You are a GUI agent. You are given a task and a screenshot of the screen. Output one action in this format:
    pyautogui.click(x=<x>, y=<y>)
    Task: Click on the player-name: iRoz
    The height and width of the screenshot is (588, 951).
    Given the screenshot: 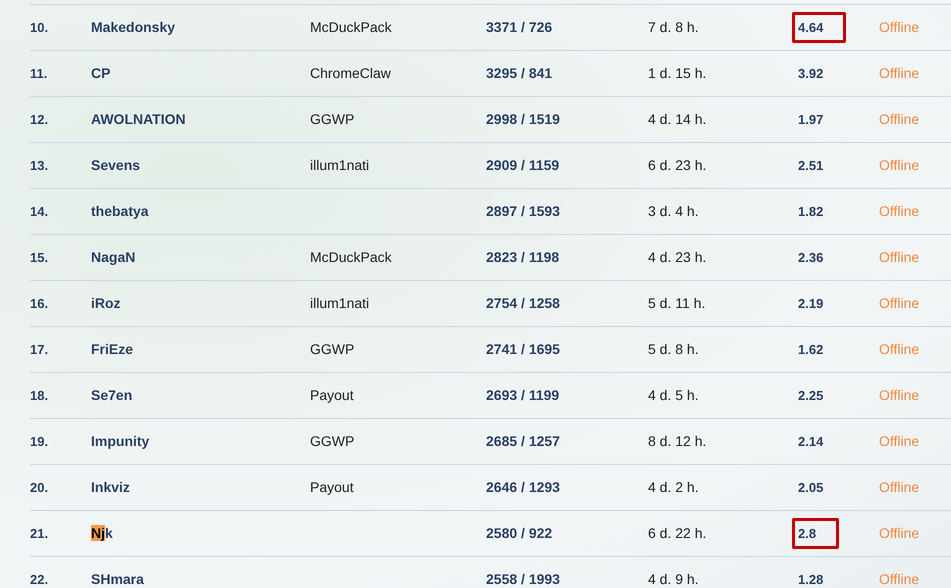 What is the action you would take?
    pyautogui.click(x=106, y=303)
    